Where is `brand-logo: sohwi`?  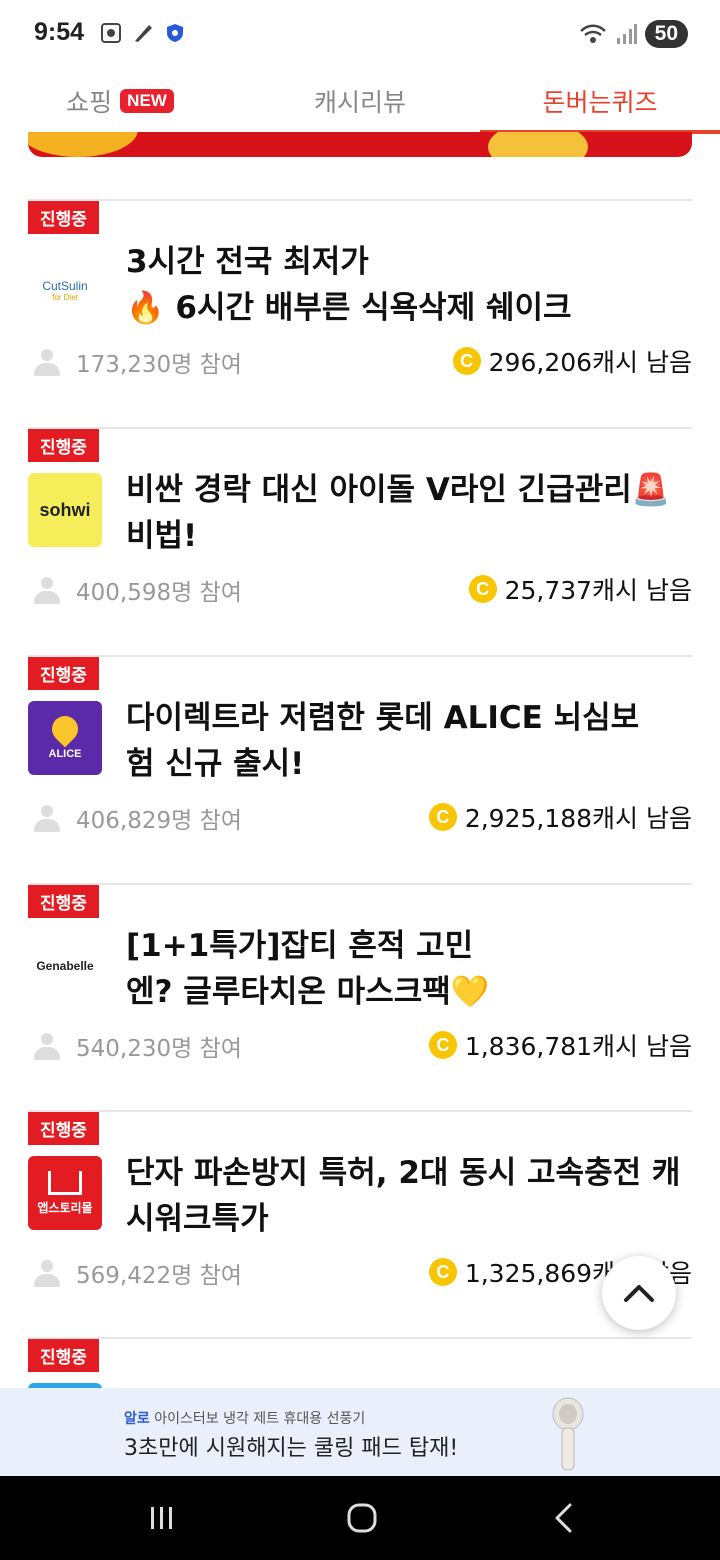 brand-logo: sohwi is located at coordinates (65, 510).